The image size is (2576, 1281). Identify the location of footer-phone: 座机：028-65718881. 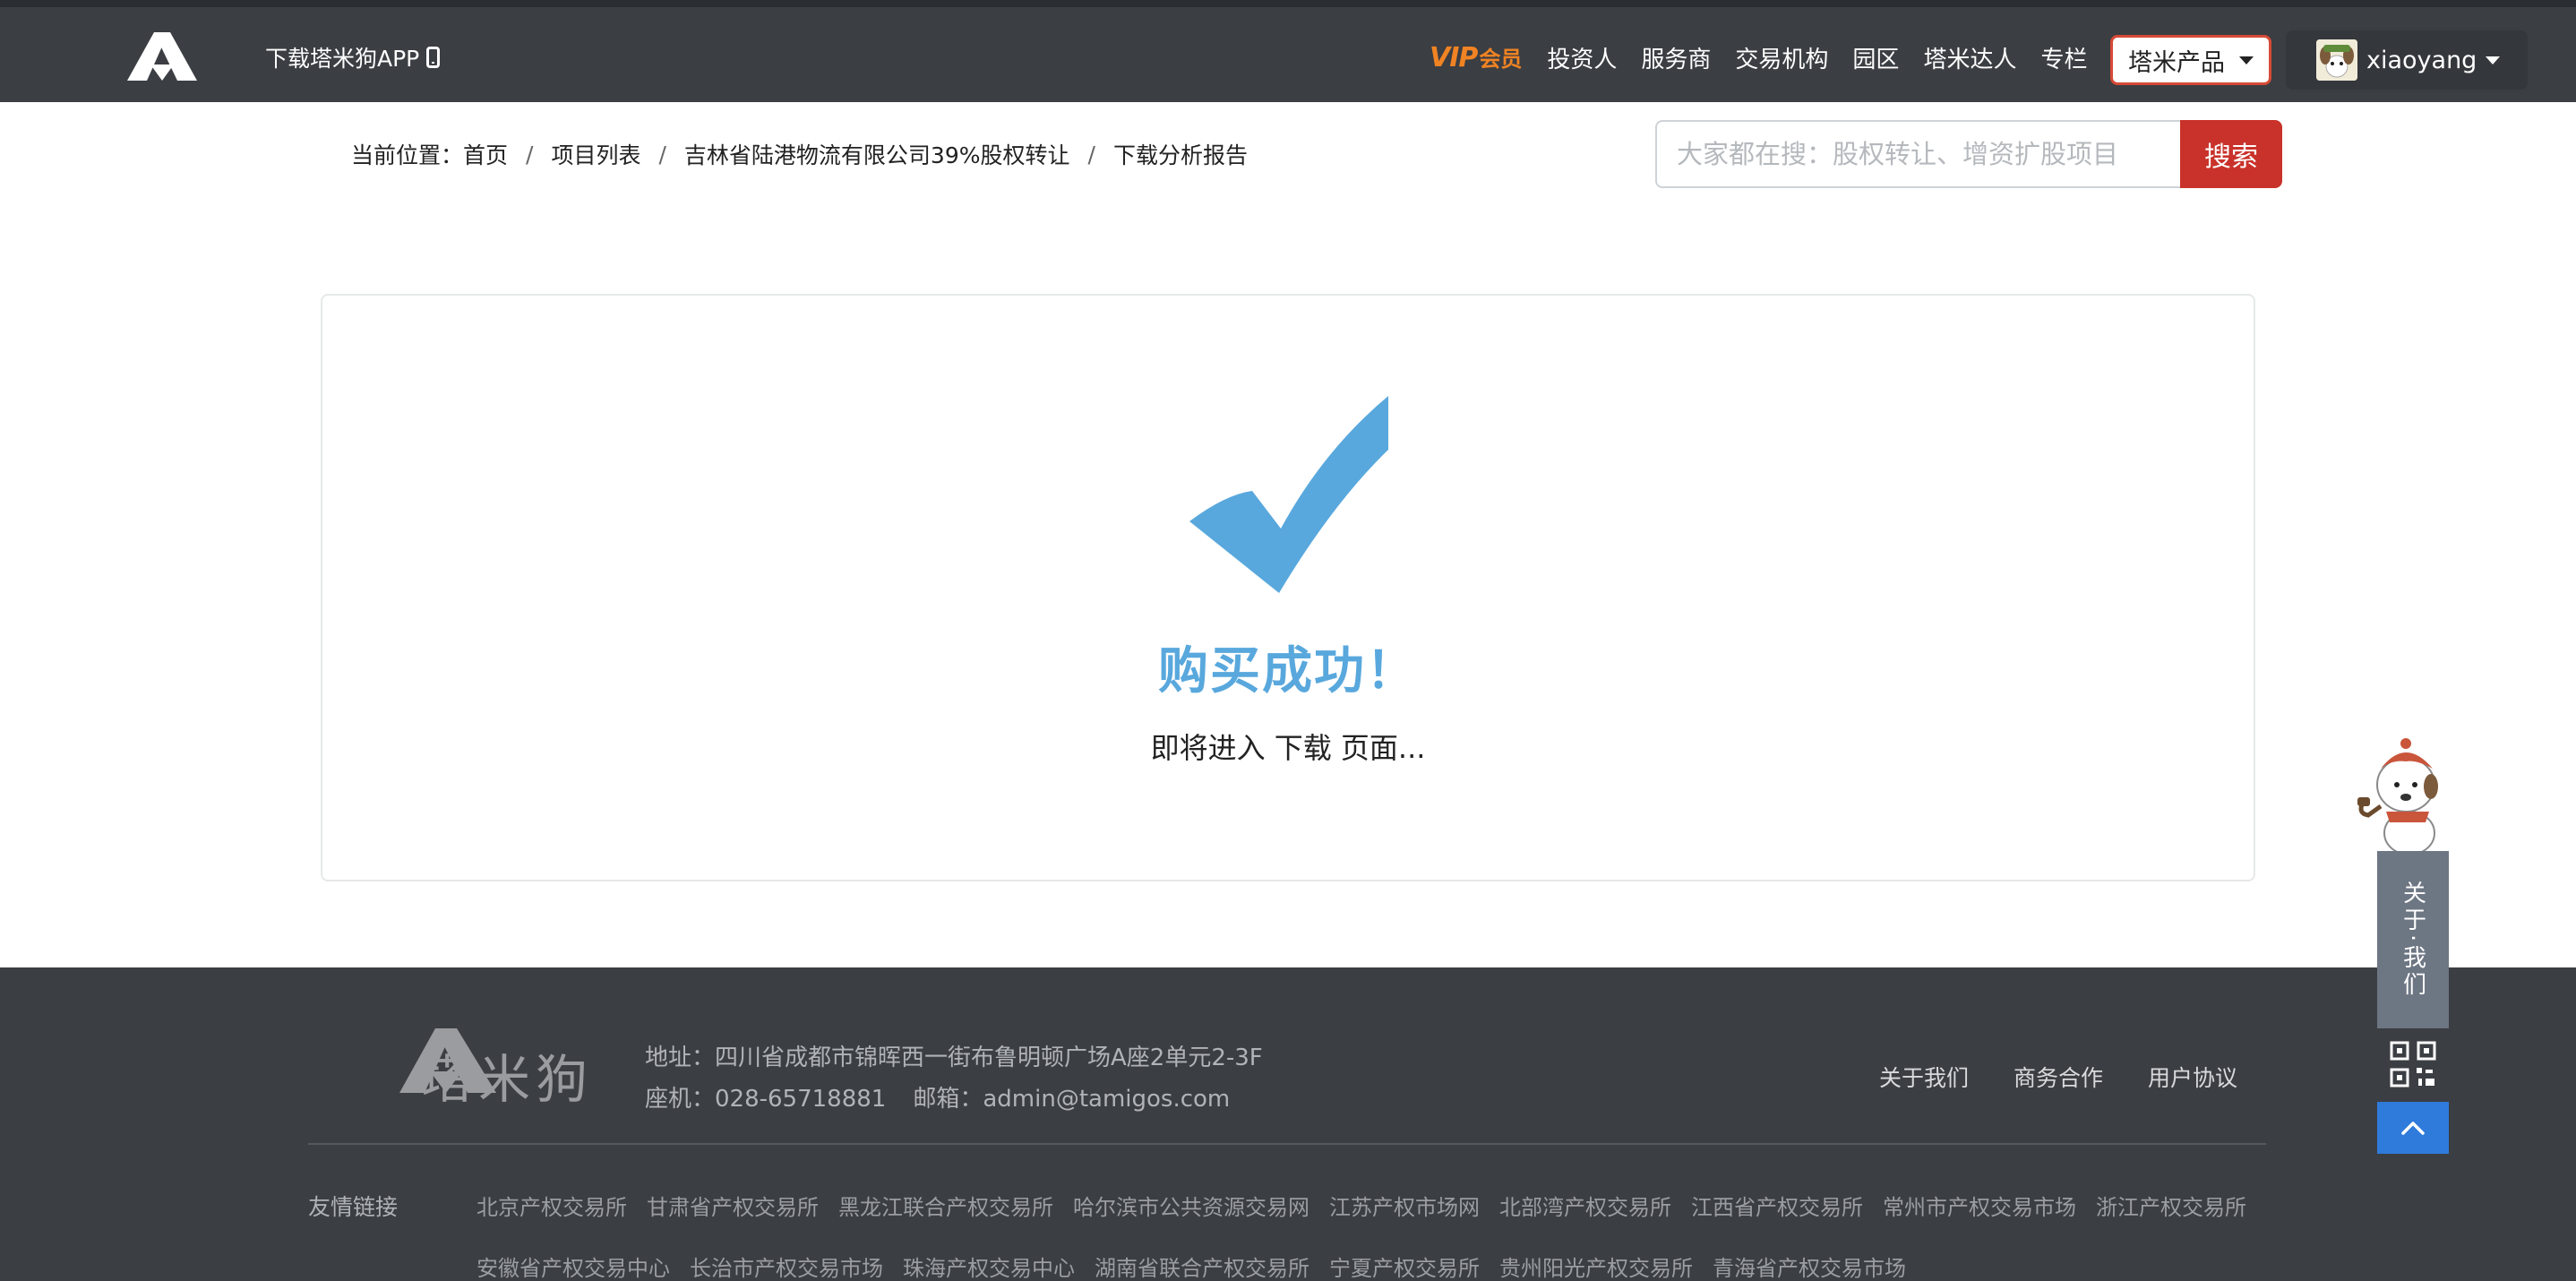
(766, 1099).